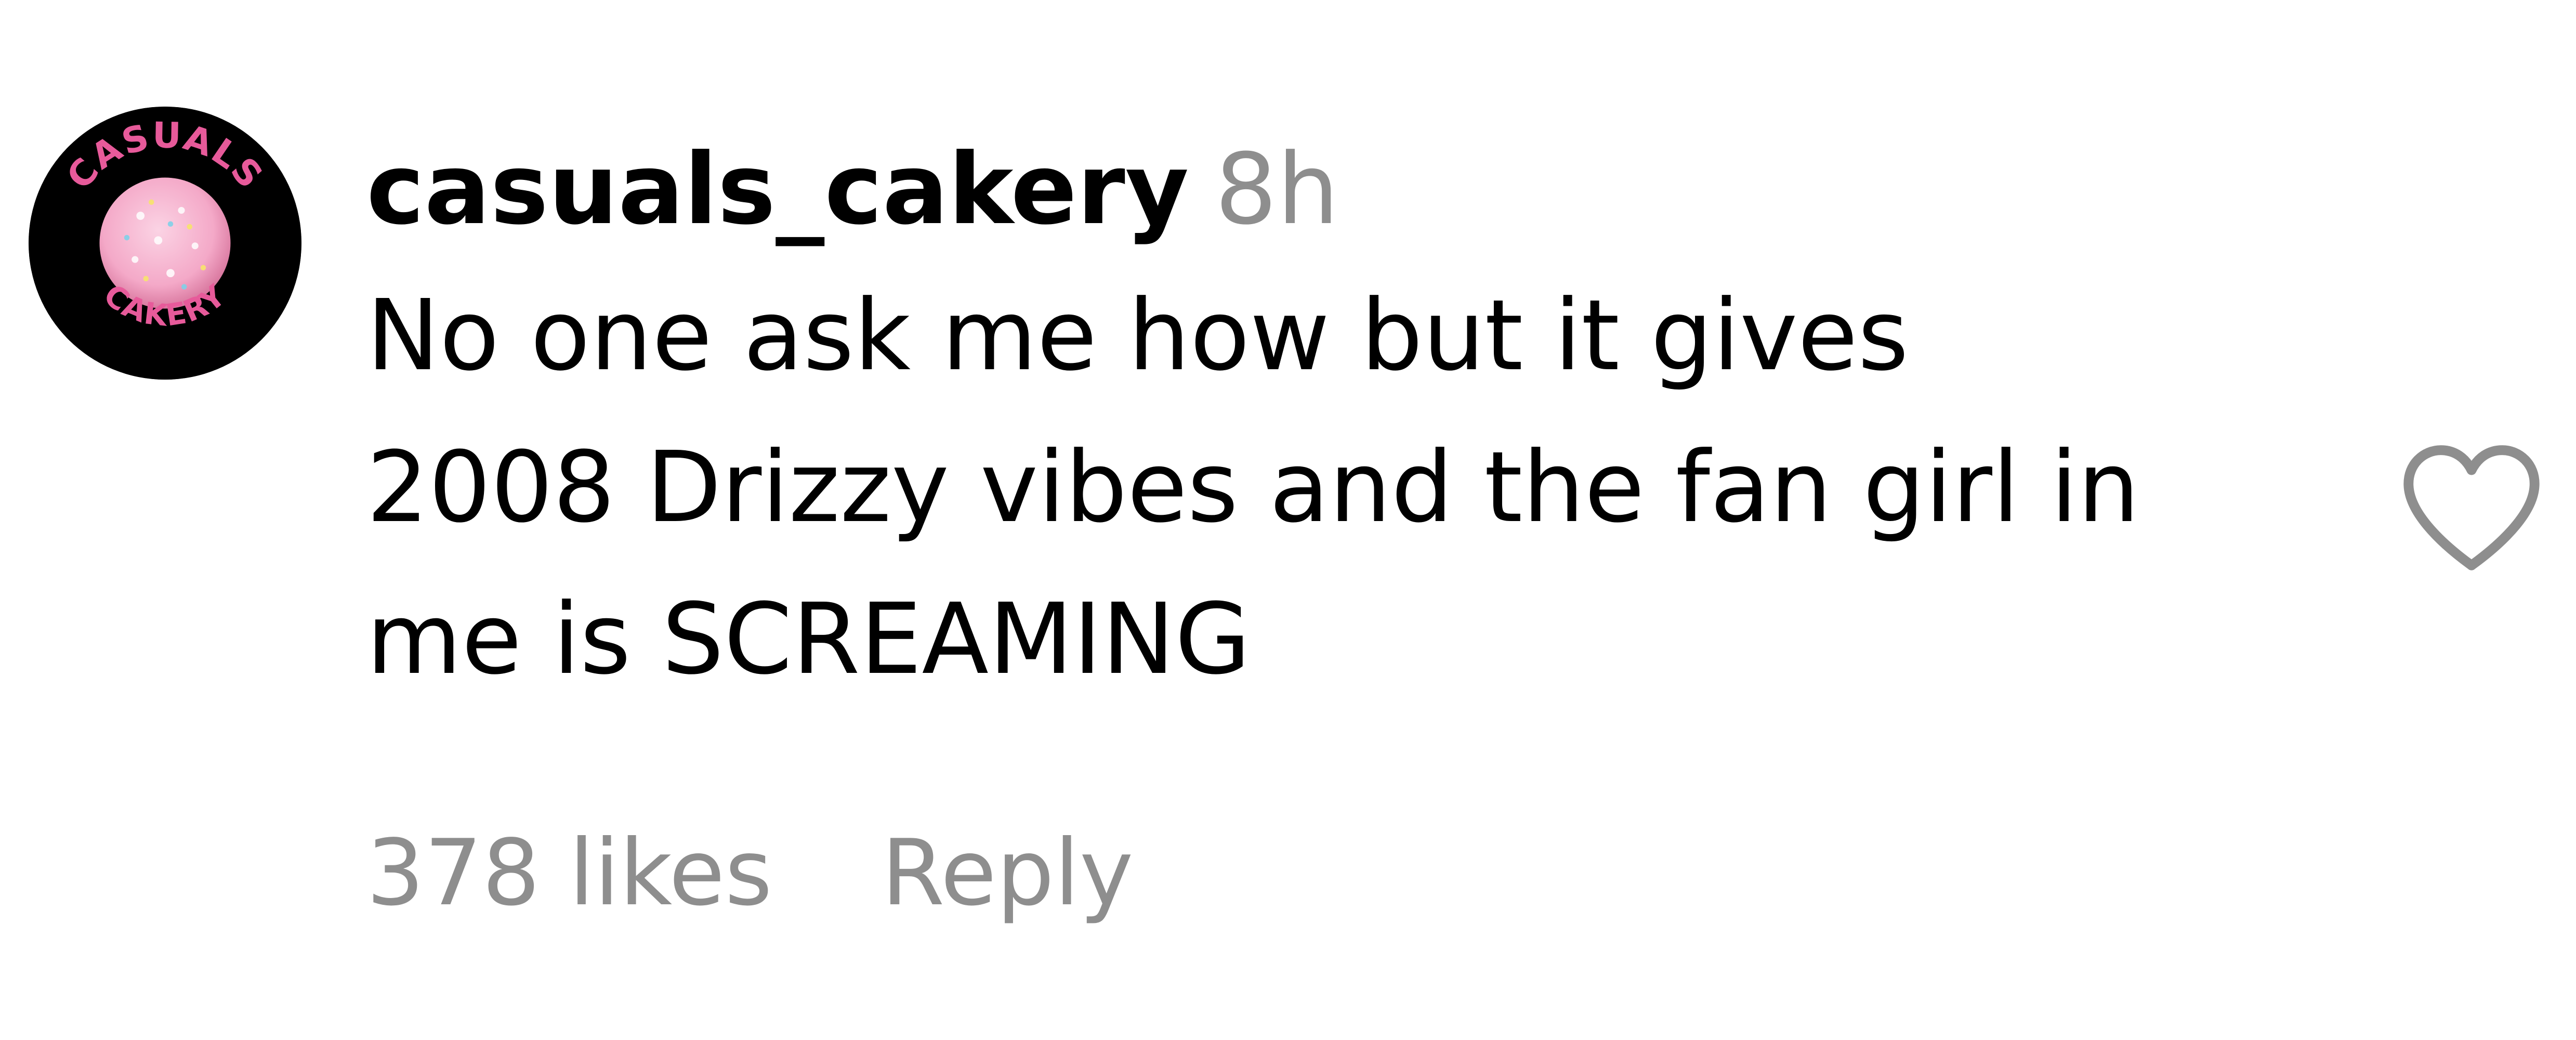 The height and width of the screenshot is (1040, 2576). Describe the element at coordinates (808, 639) in the screenshot. I see `comment-text-line: me is SCREAMING` at that location.